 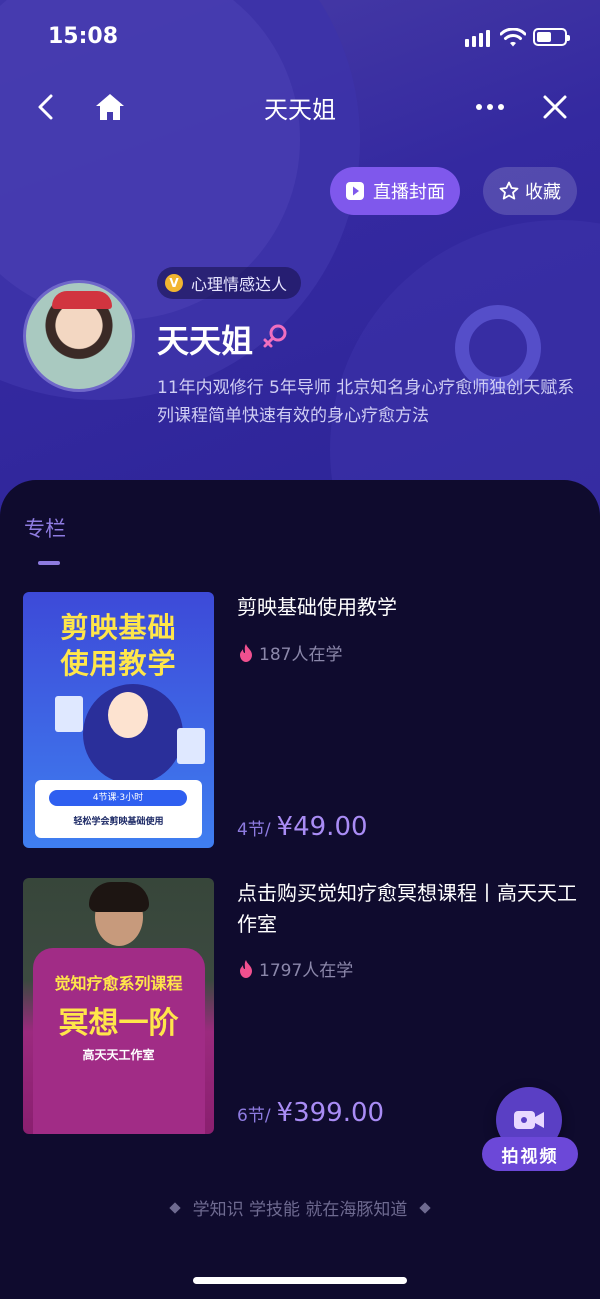 What do you see at coordinates (119, 897) in the screenshot?
I see `cover-figure-hair` at bounding box center [119, 897].